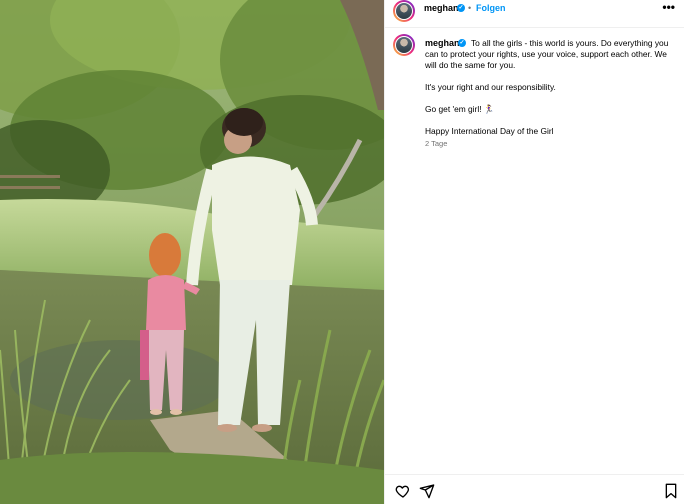 This screenshot has height=504, width=684. Describe the element at coordinates (490, 87) in the screenshot. I see `caption-line: It's your right and our responsibility.` at that location.